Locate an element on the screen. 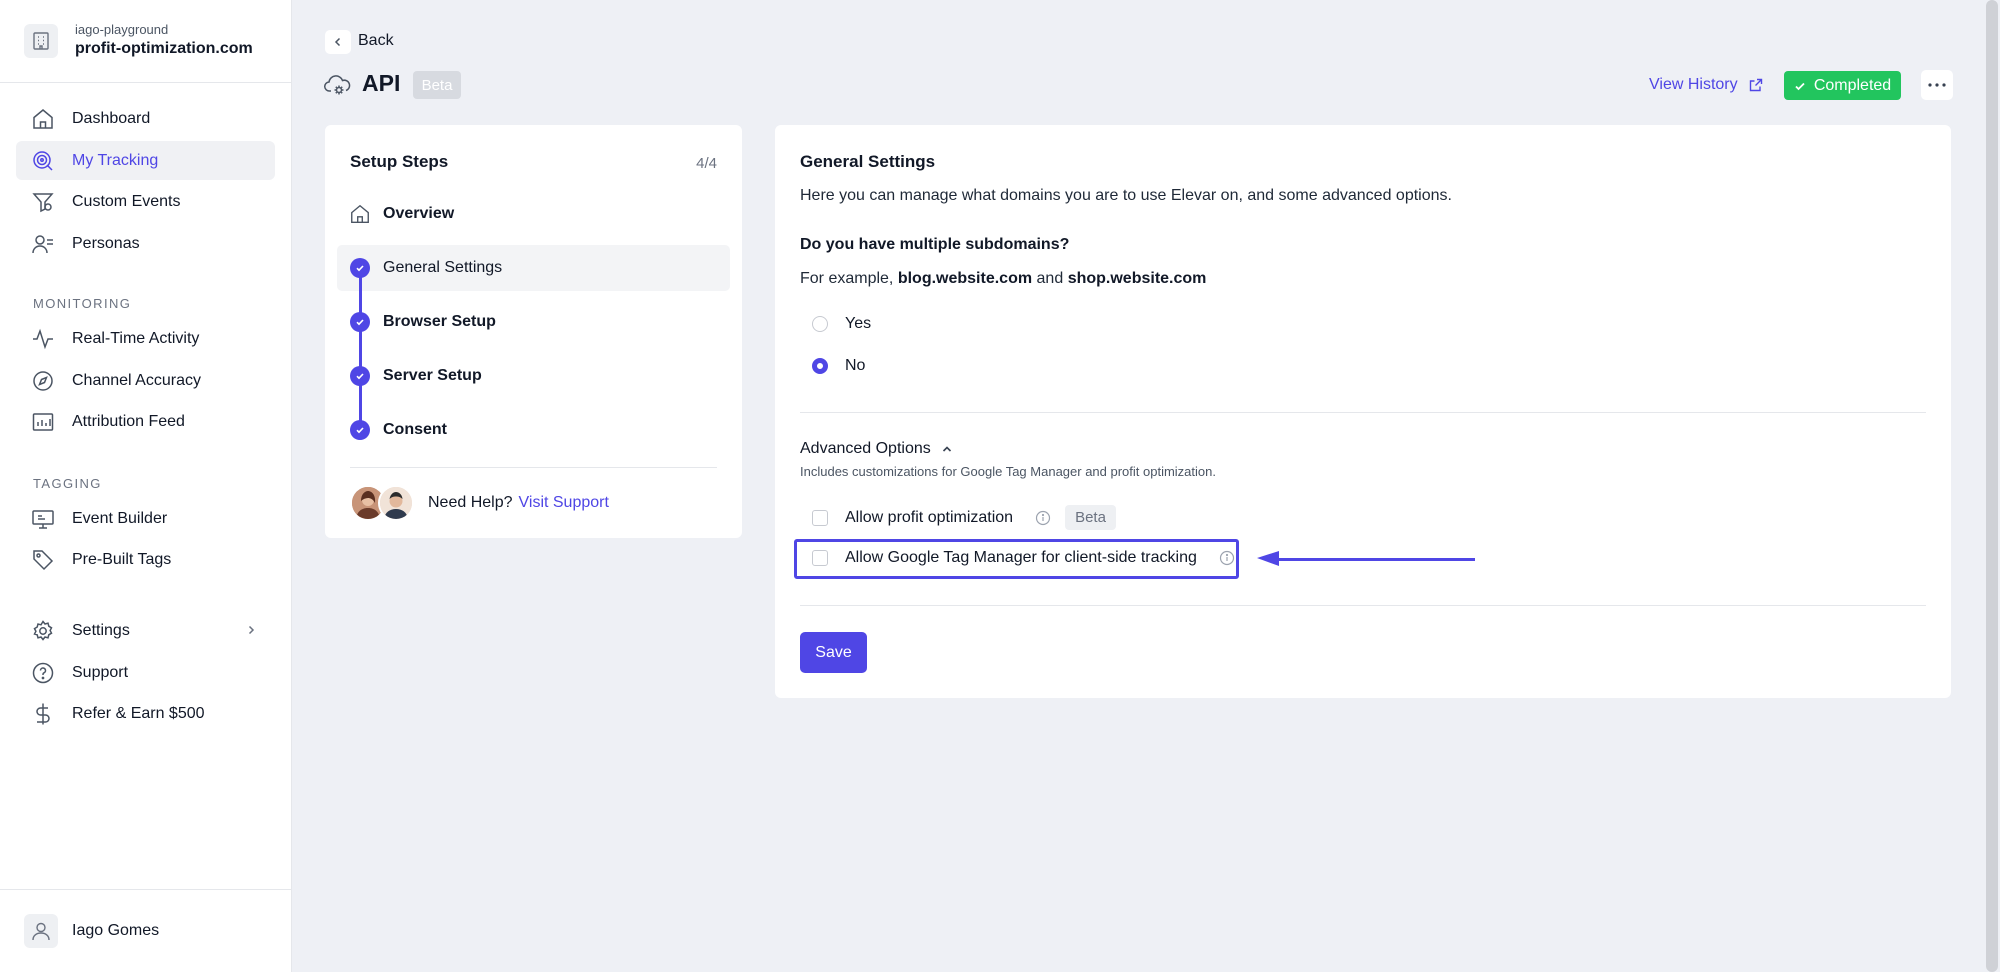 The height and width of the screenshot is (972, 2000). more-options-button is located at coordinates (1937, 85).